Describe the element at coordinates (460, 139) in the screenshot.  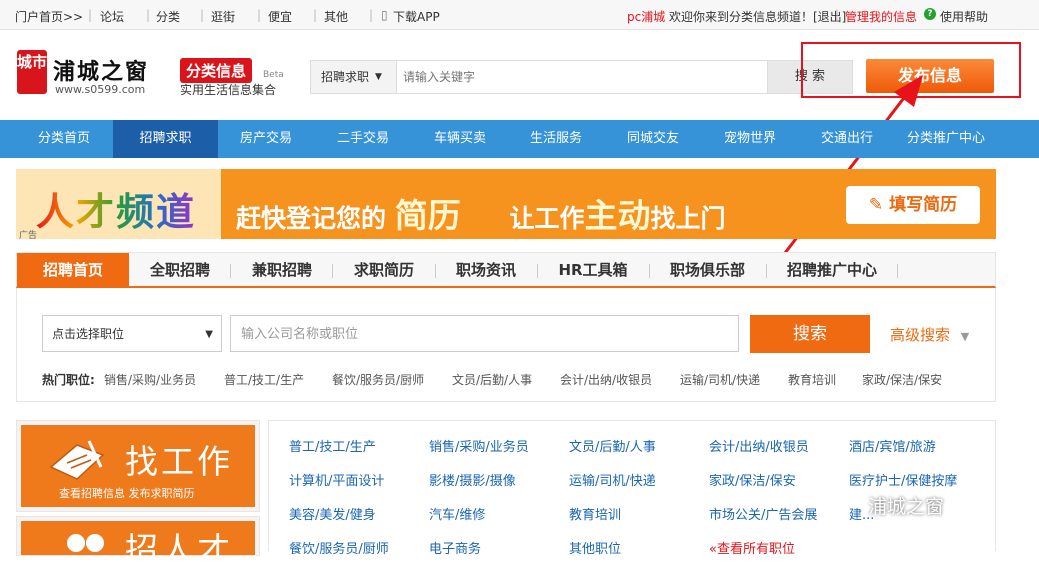
I see `nav-item-vehicles: 车辆买卖` at that location.